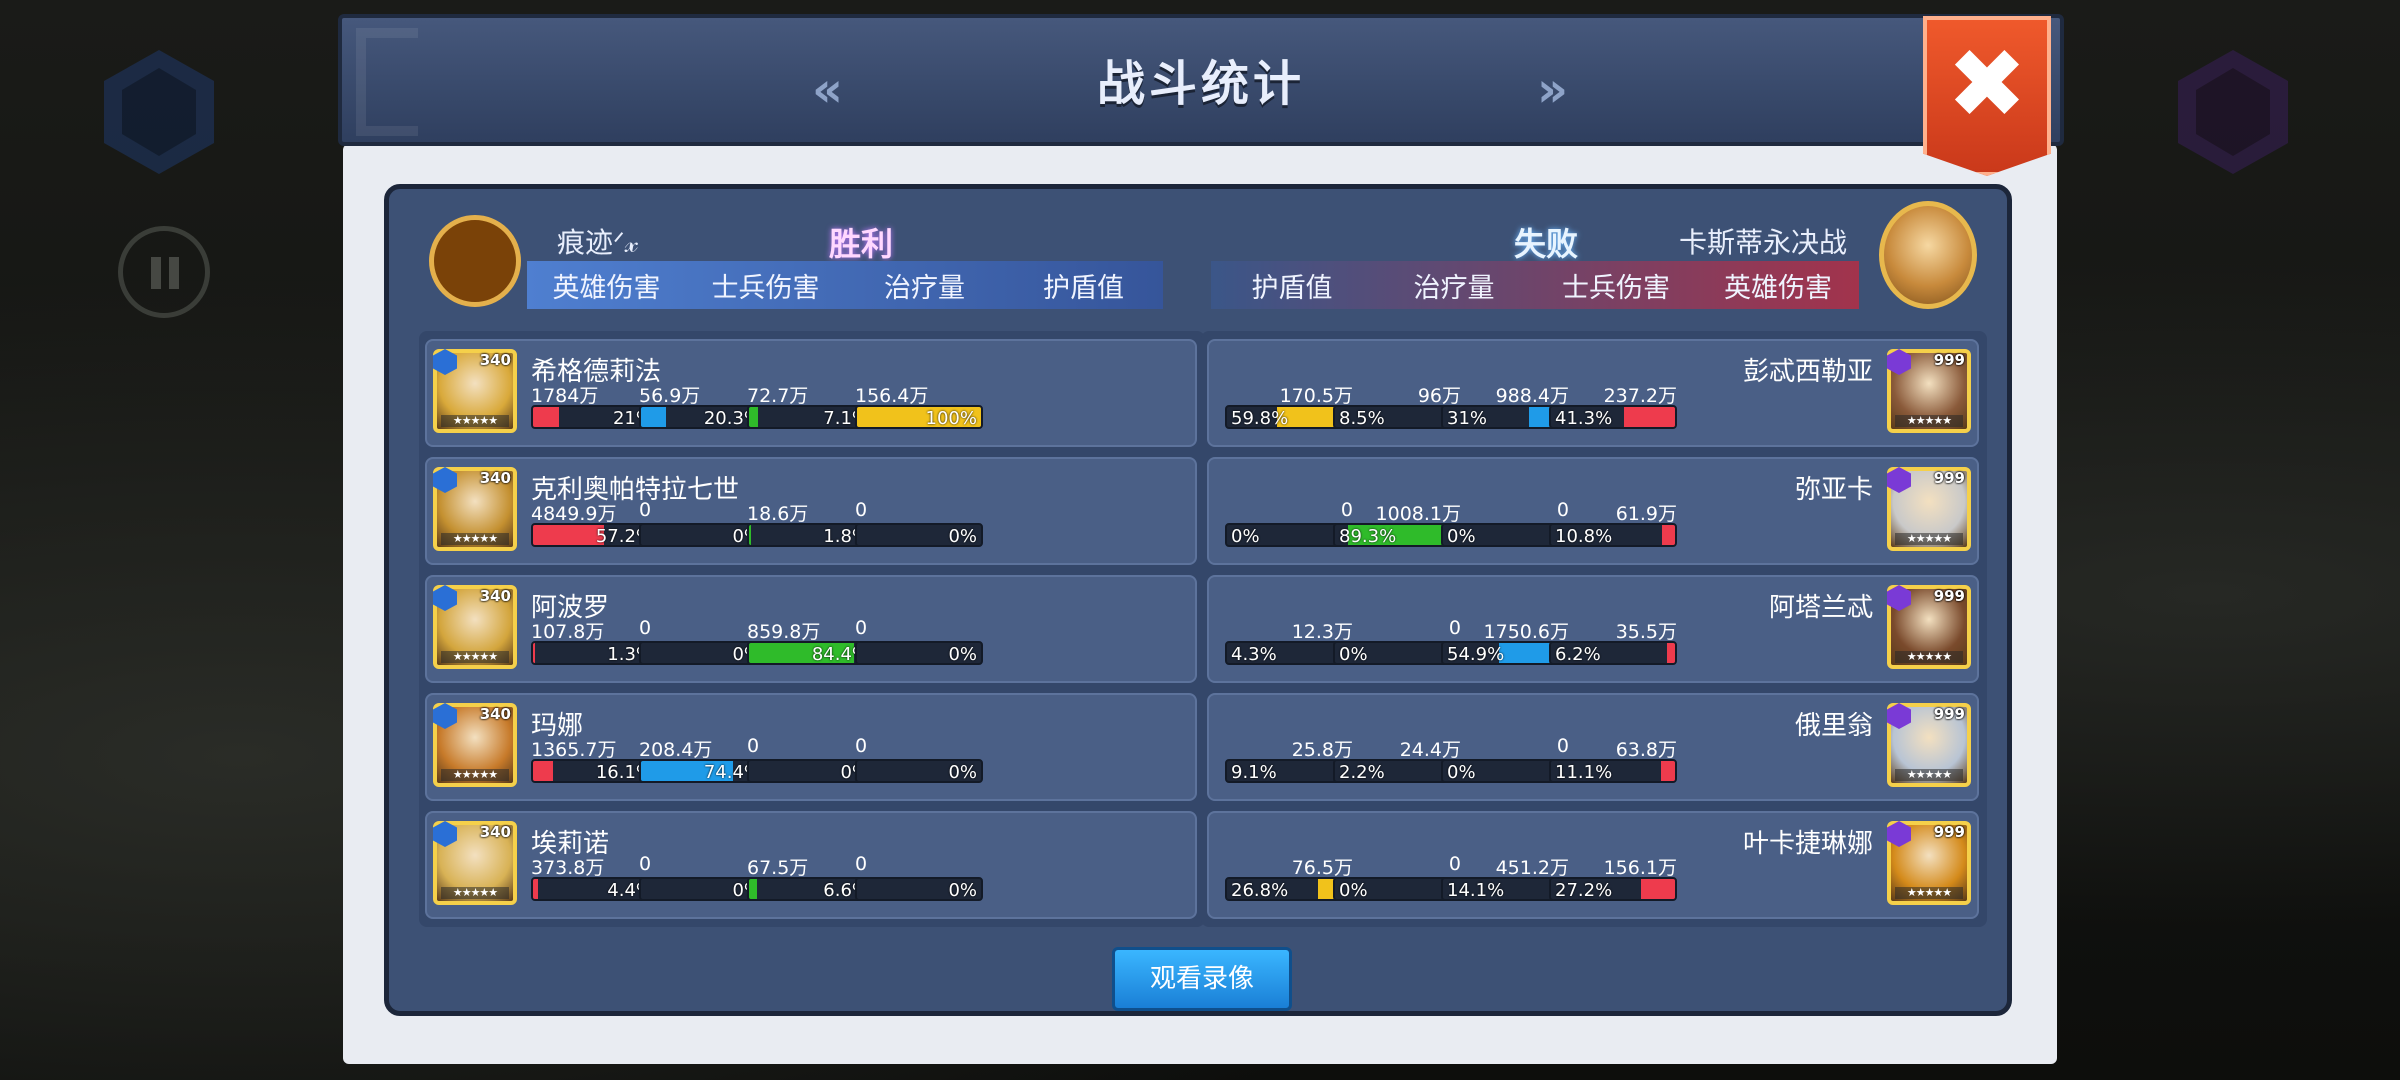 This screenshot has width=2400, height=1080. I want to click on stat-percent: 10.8%, so click(1584, 536).